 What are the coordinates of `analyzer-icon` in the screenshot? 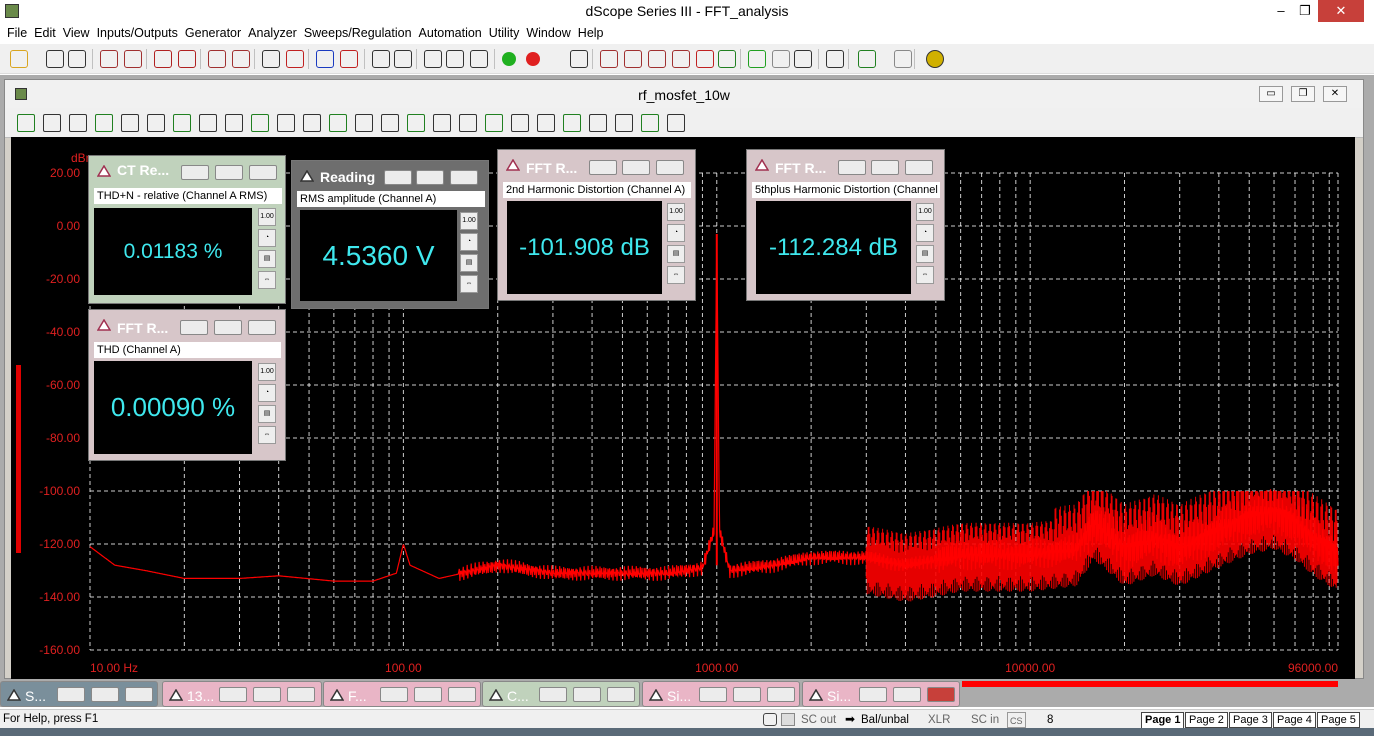 It's located at (325, 59).